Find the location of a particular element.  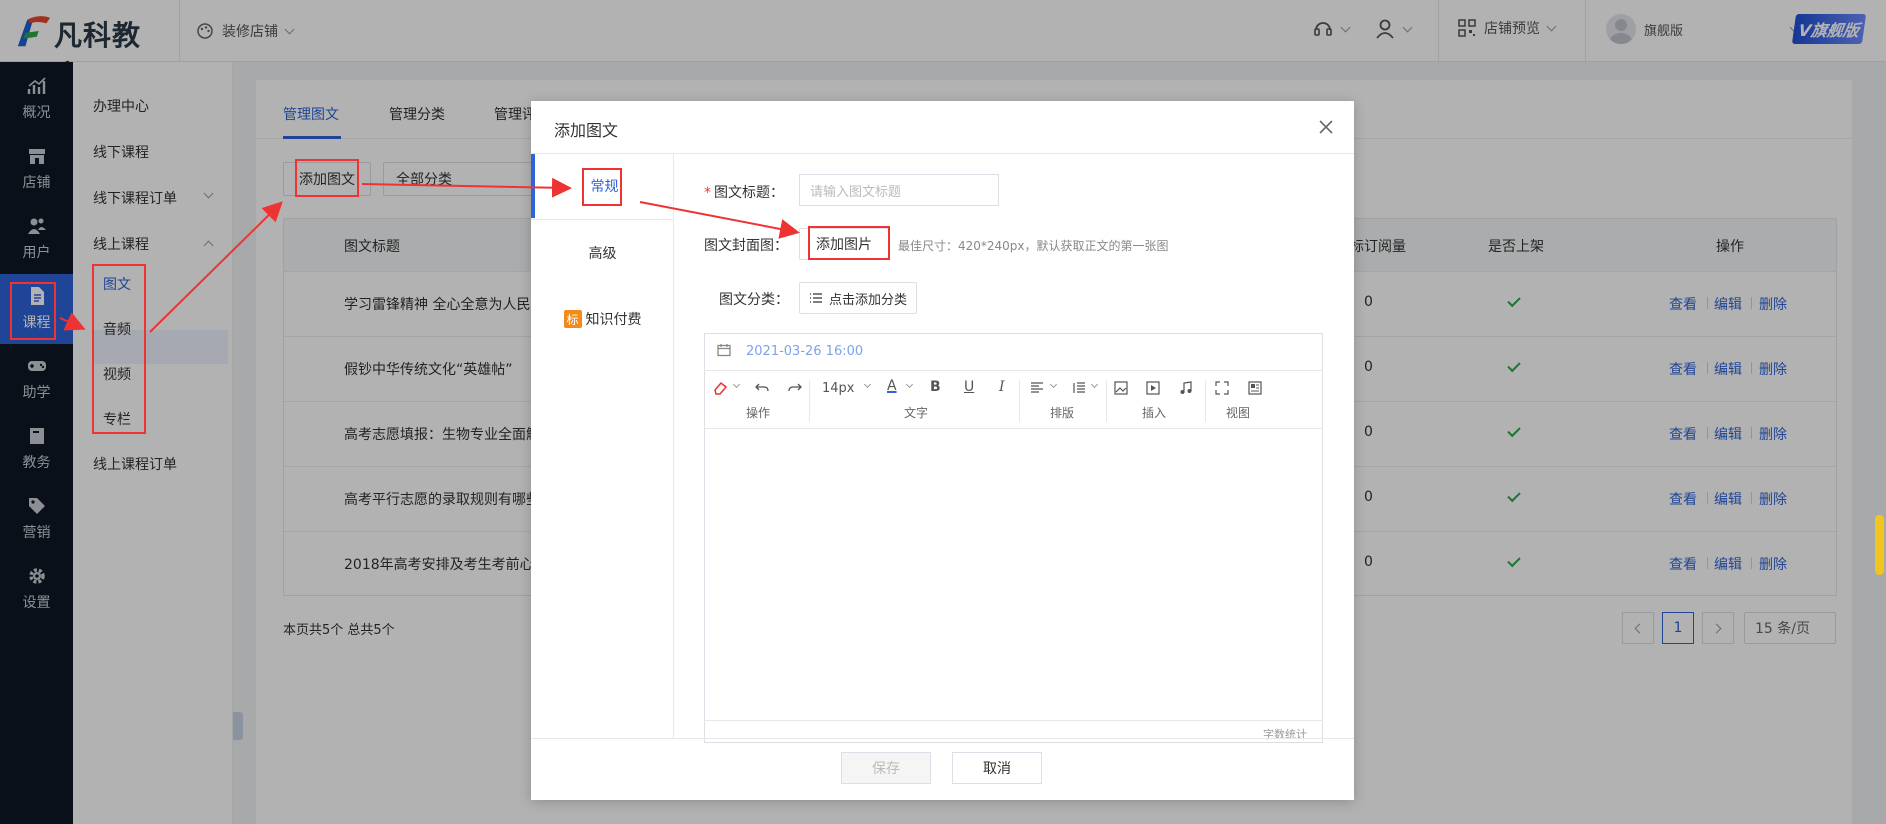

italic-button: I is located at coordinates (1002, 387).